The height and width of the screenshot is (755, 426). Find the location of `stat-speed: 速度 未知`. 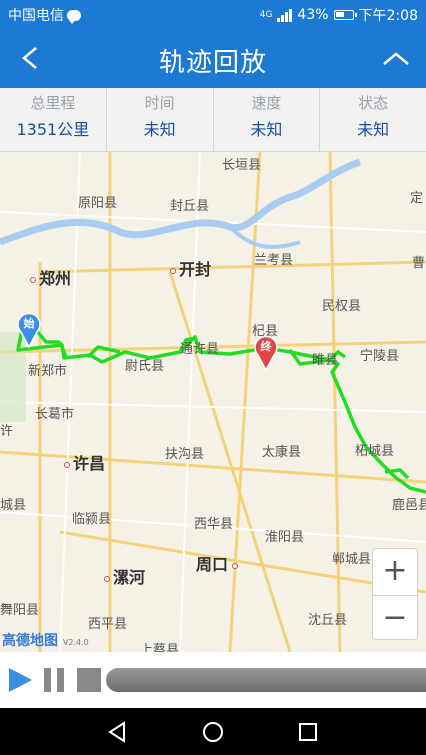

stat-speed: 速度 未知 is located at coordinates (267, 119).